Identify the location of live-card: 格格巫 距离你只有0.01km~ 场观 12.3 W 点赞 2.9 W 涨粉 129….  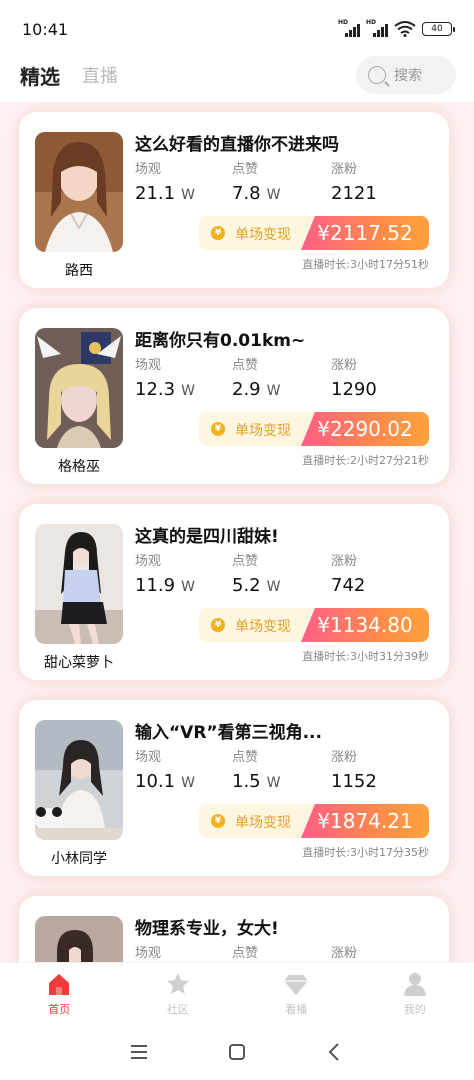
(234, 396).